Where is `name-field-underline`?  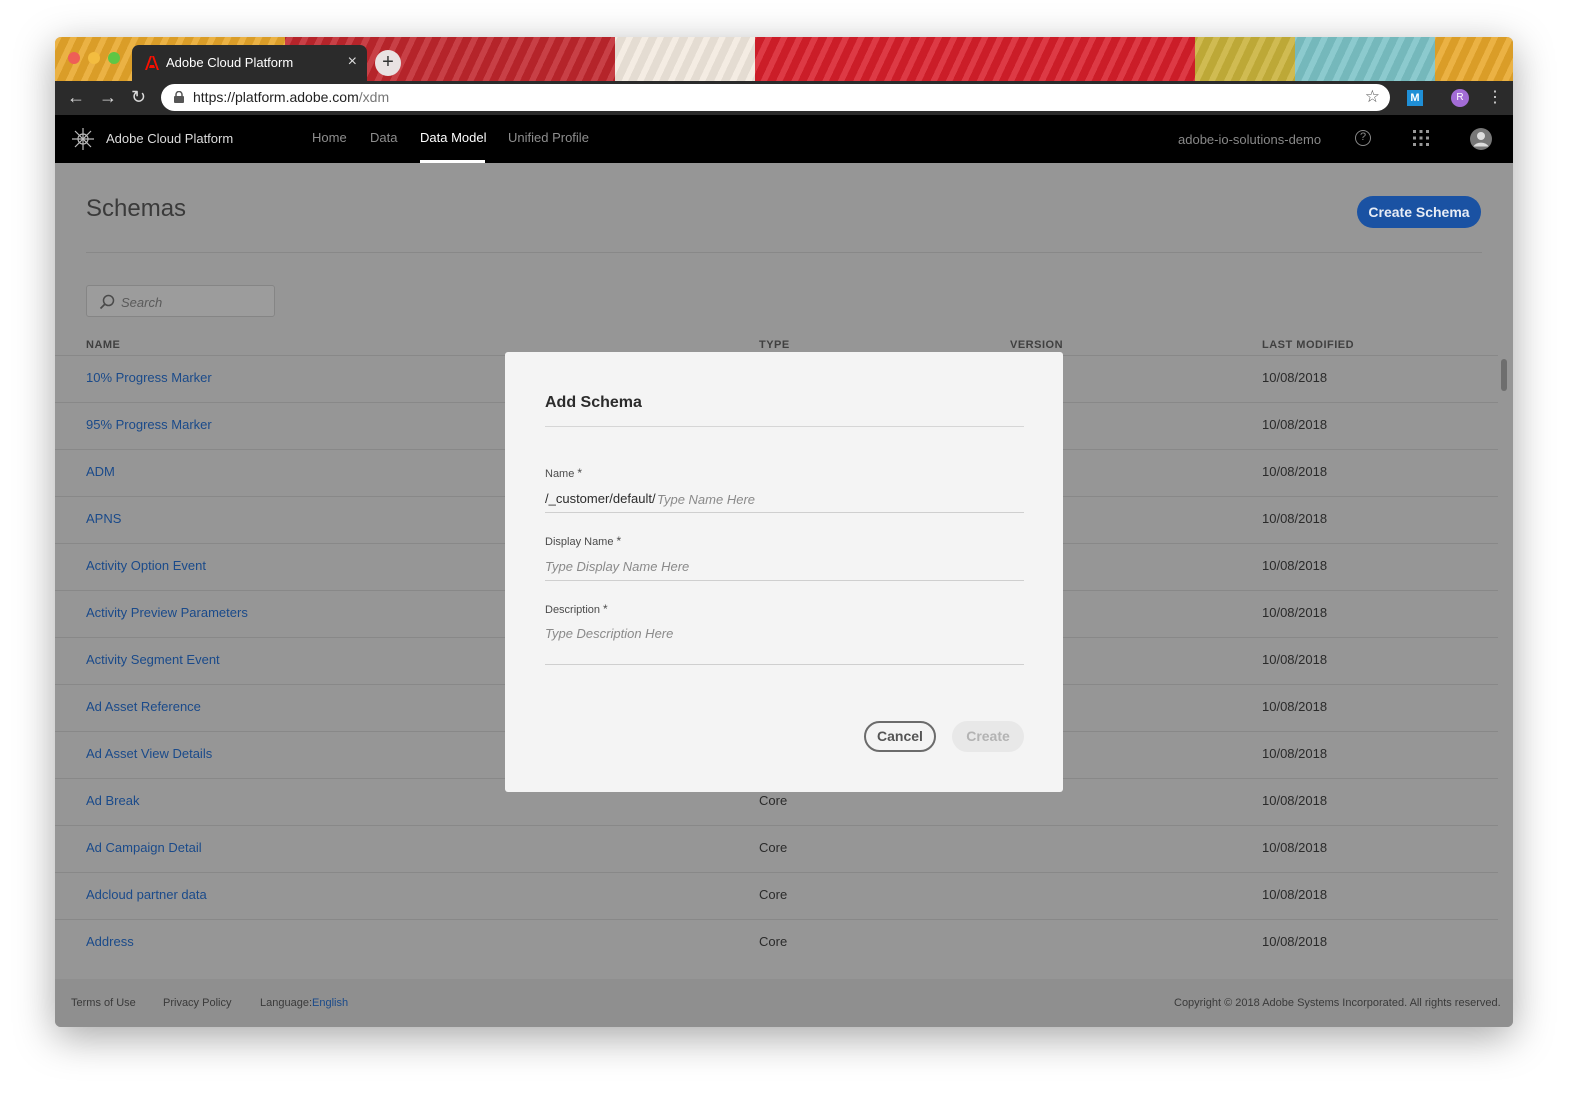 name-field-underline is located at coordinates (784, 512).